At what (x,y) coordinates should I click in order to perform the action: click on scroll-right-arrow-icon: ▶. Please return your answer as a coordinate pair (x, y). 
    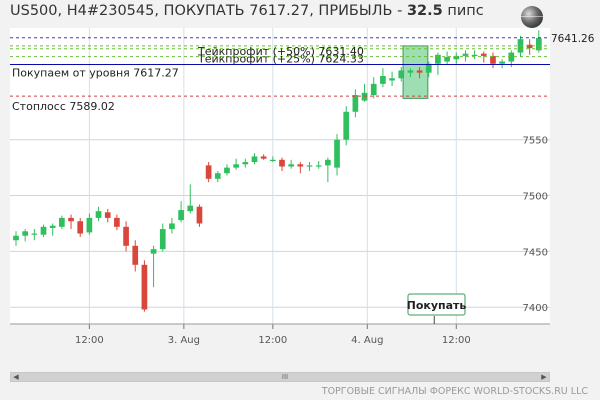
    Looking at the image, I should click on (544, 377).